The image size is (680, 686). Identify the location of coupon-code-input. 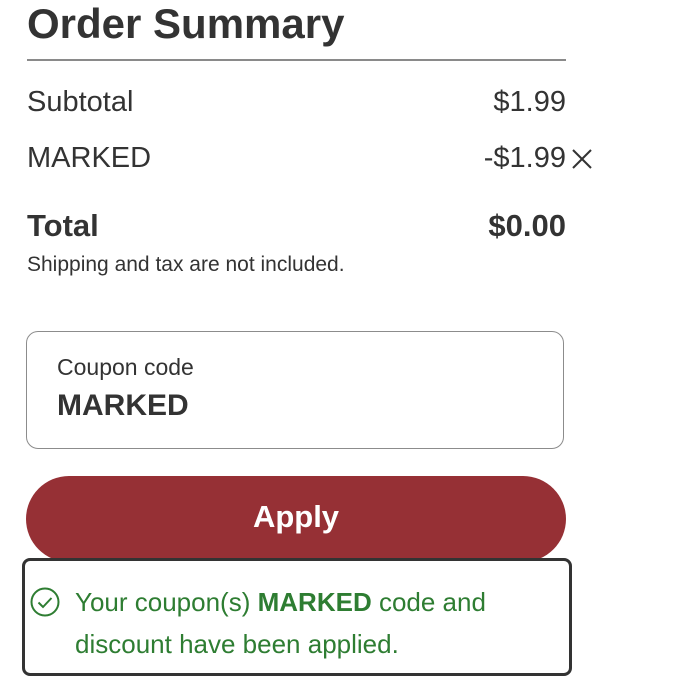
(292, 406).